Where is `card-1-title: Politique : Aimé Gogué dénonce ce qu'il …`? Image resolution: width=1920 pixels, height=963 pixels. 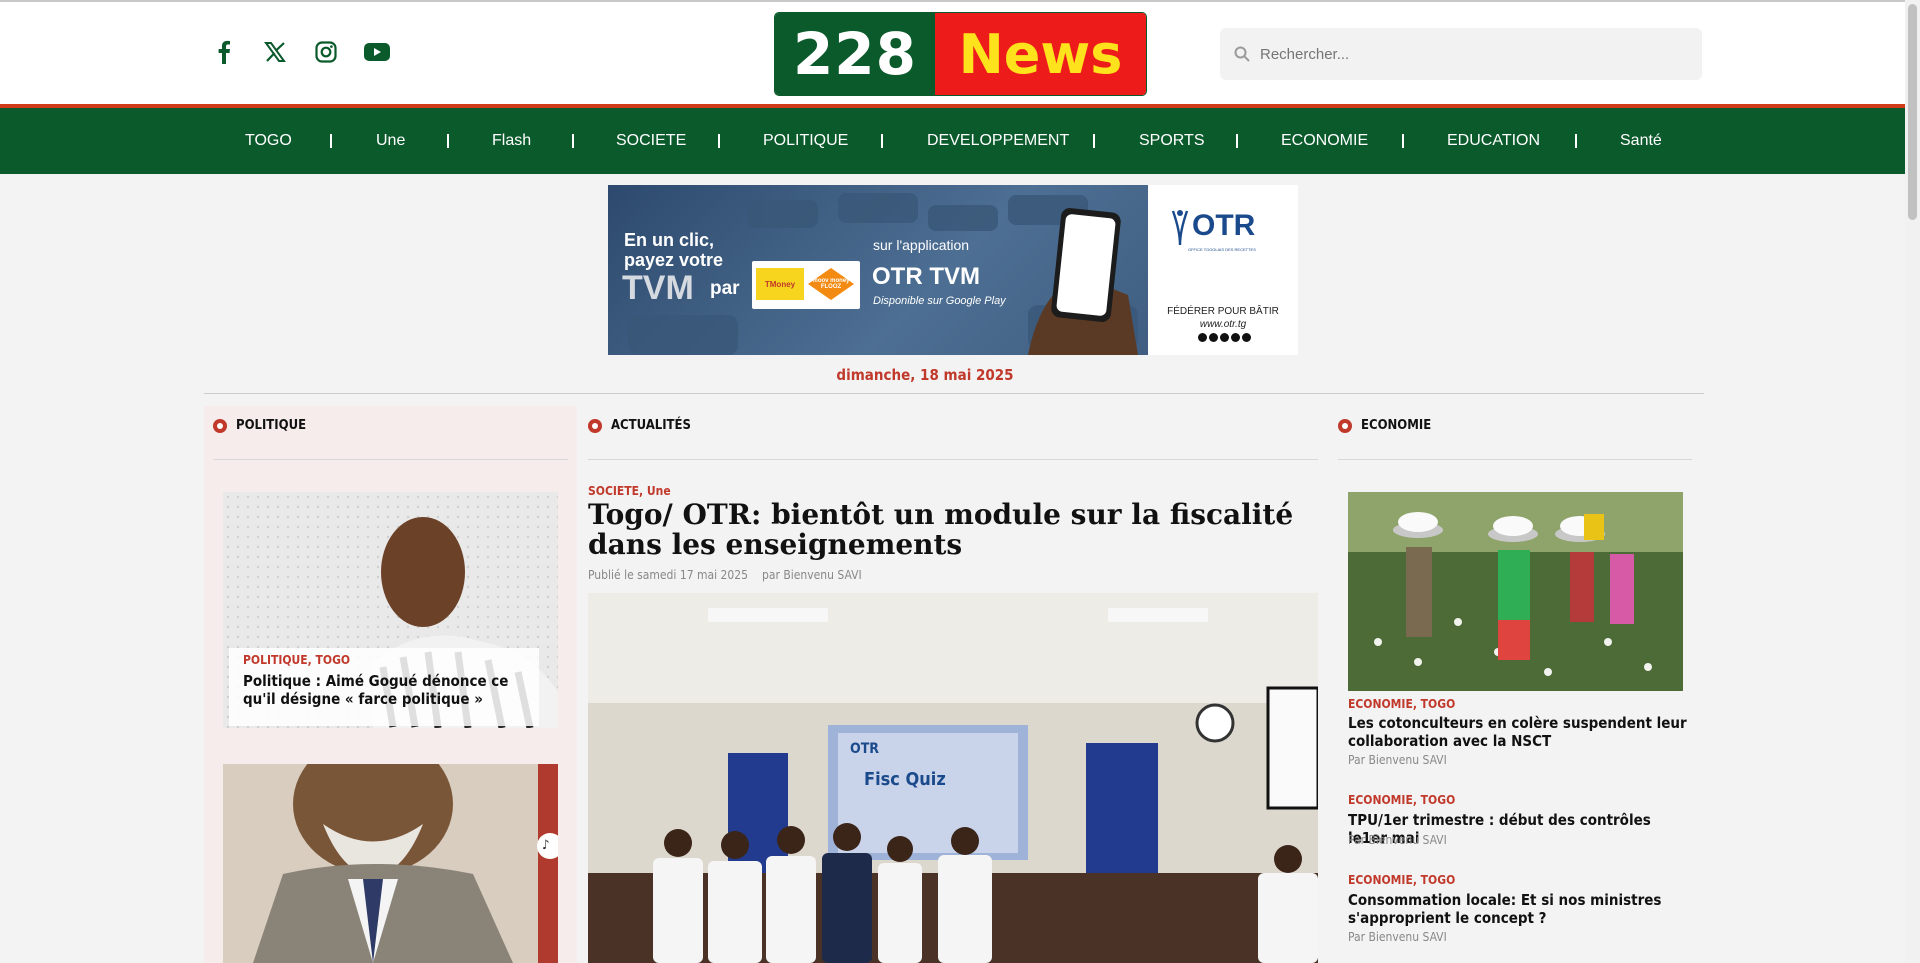
card-1-title: Politique : Aimé Gogué dénonce ce qu'il … is located at coordinates (393, 690).